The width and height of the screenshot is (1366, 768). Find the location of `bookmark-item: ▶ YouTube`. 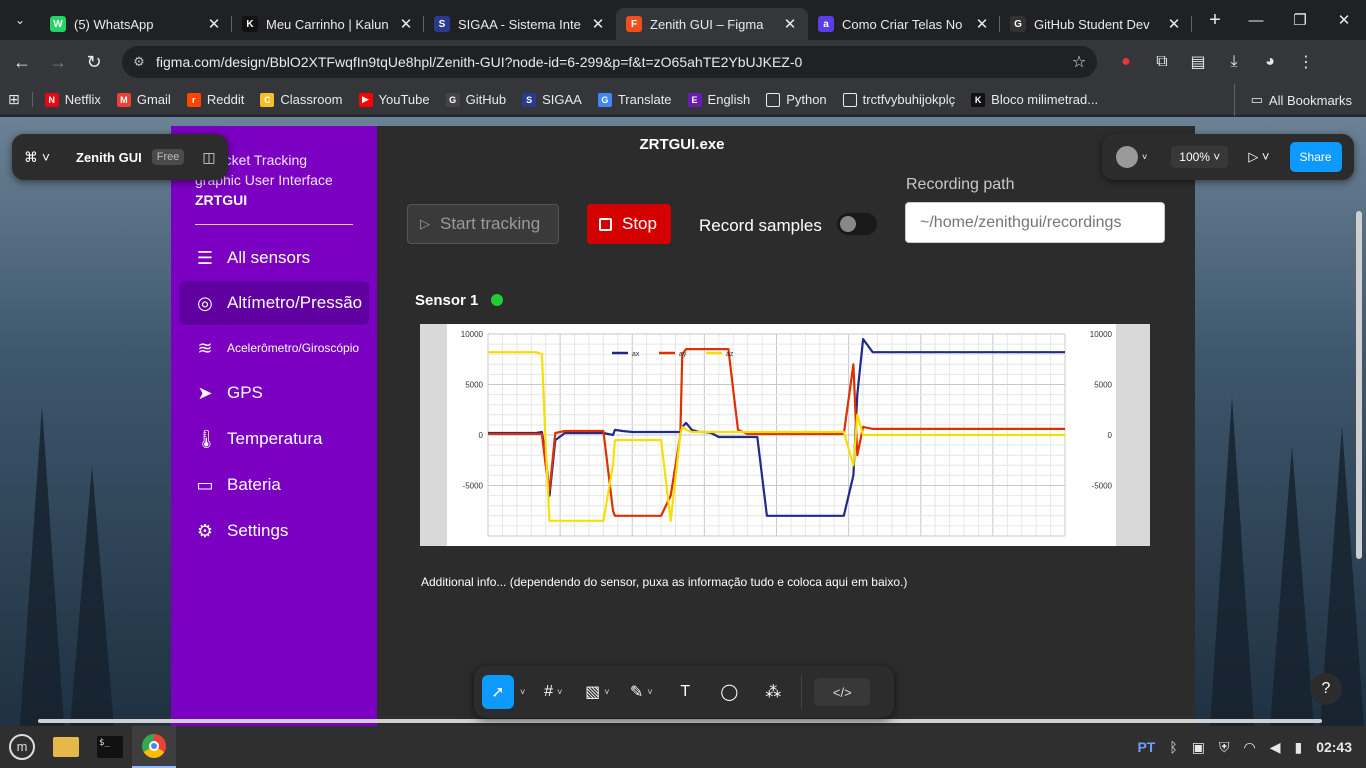

bookmark-item: ▶ YouTube is located at coordinates (394, 99).